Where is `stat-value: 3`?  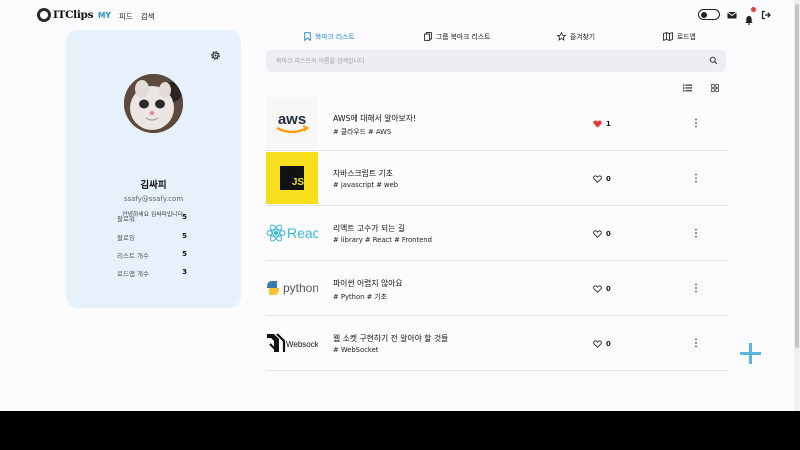 stat-value: 3 is located at coordinates (184, 272).